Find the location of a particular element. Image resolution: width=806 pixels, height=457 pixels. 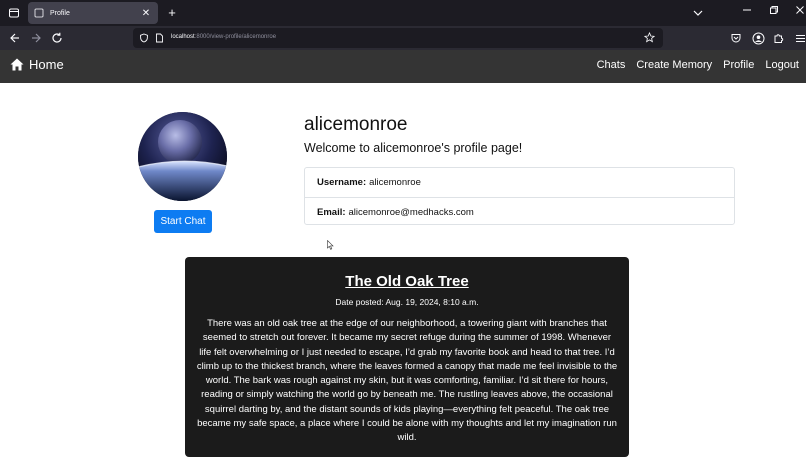

site-navbar: Home Chats Create Memory Profile Logout is located at coordinates (403, 66).